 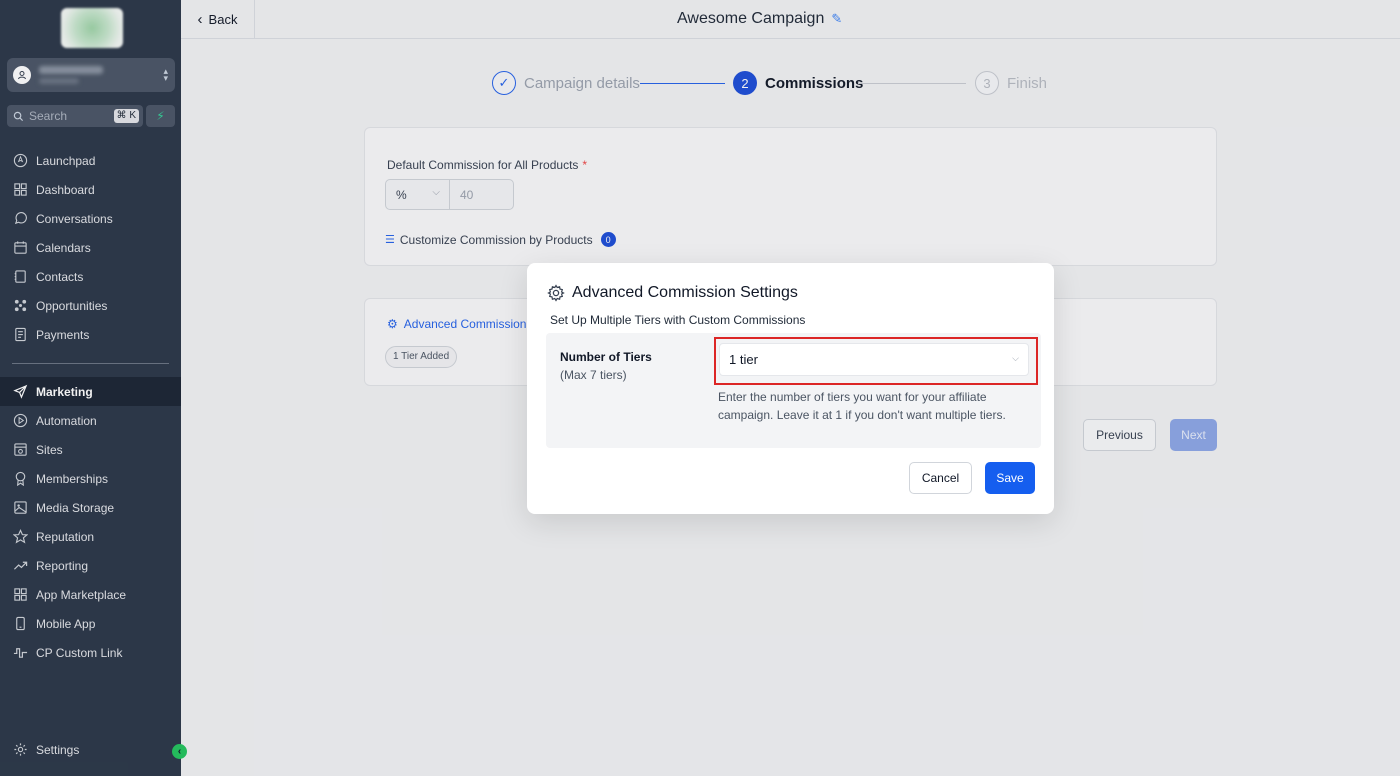 I want to click on modal-title: Advanced Commission Settings, so click(x=672, y=293).